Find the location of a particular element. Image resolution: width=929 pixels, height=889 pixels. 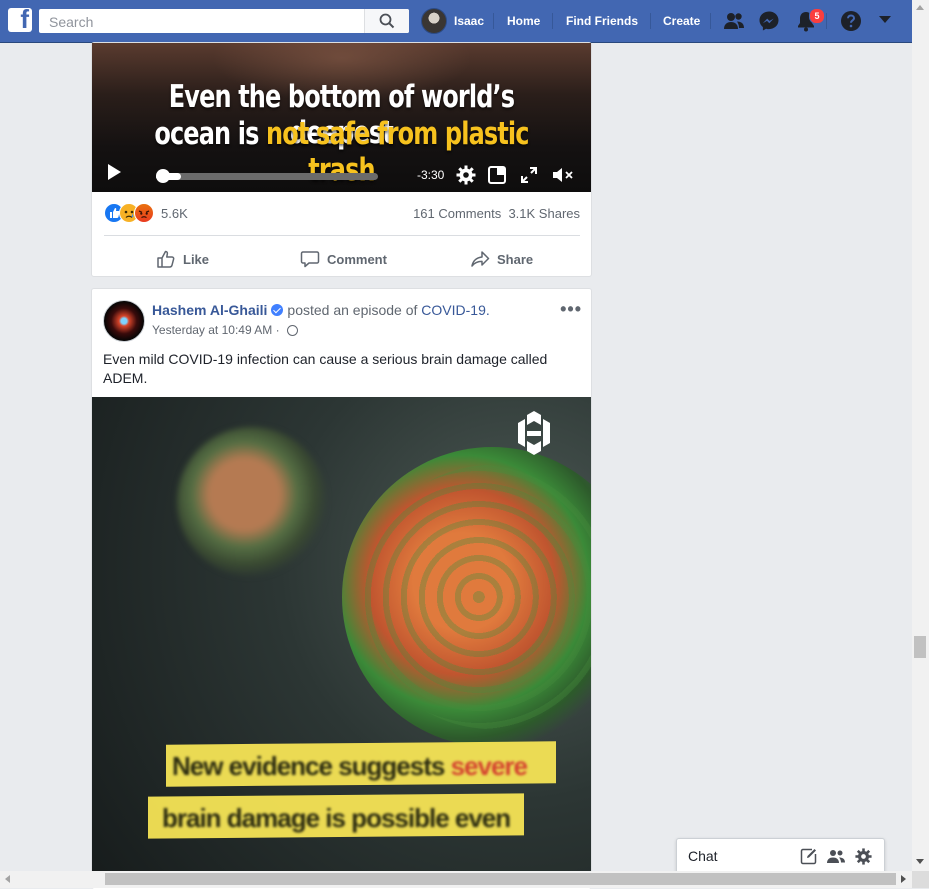

search-box is located at coordinates (224, 21).